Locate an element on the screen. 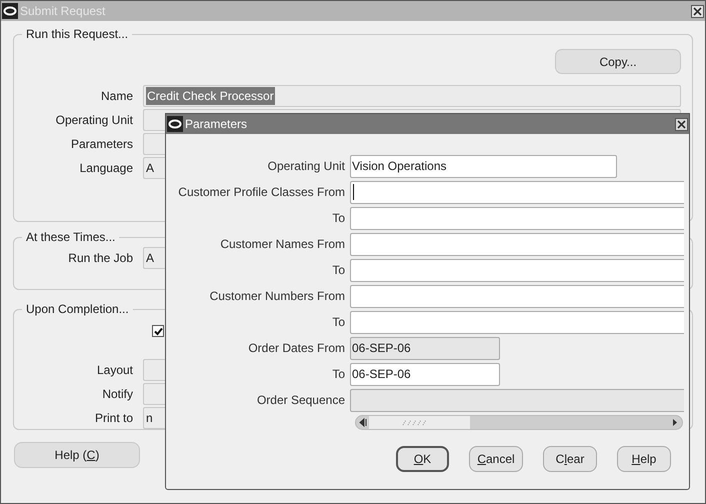  field-label: Print to is located at coordinates (114, 418).